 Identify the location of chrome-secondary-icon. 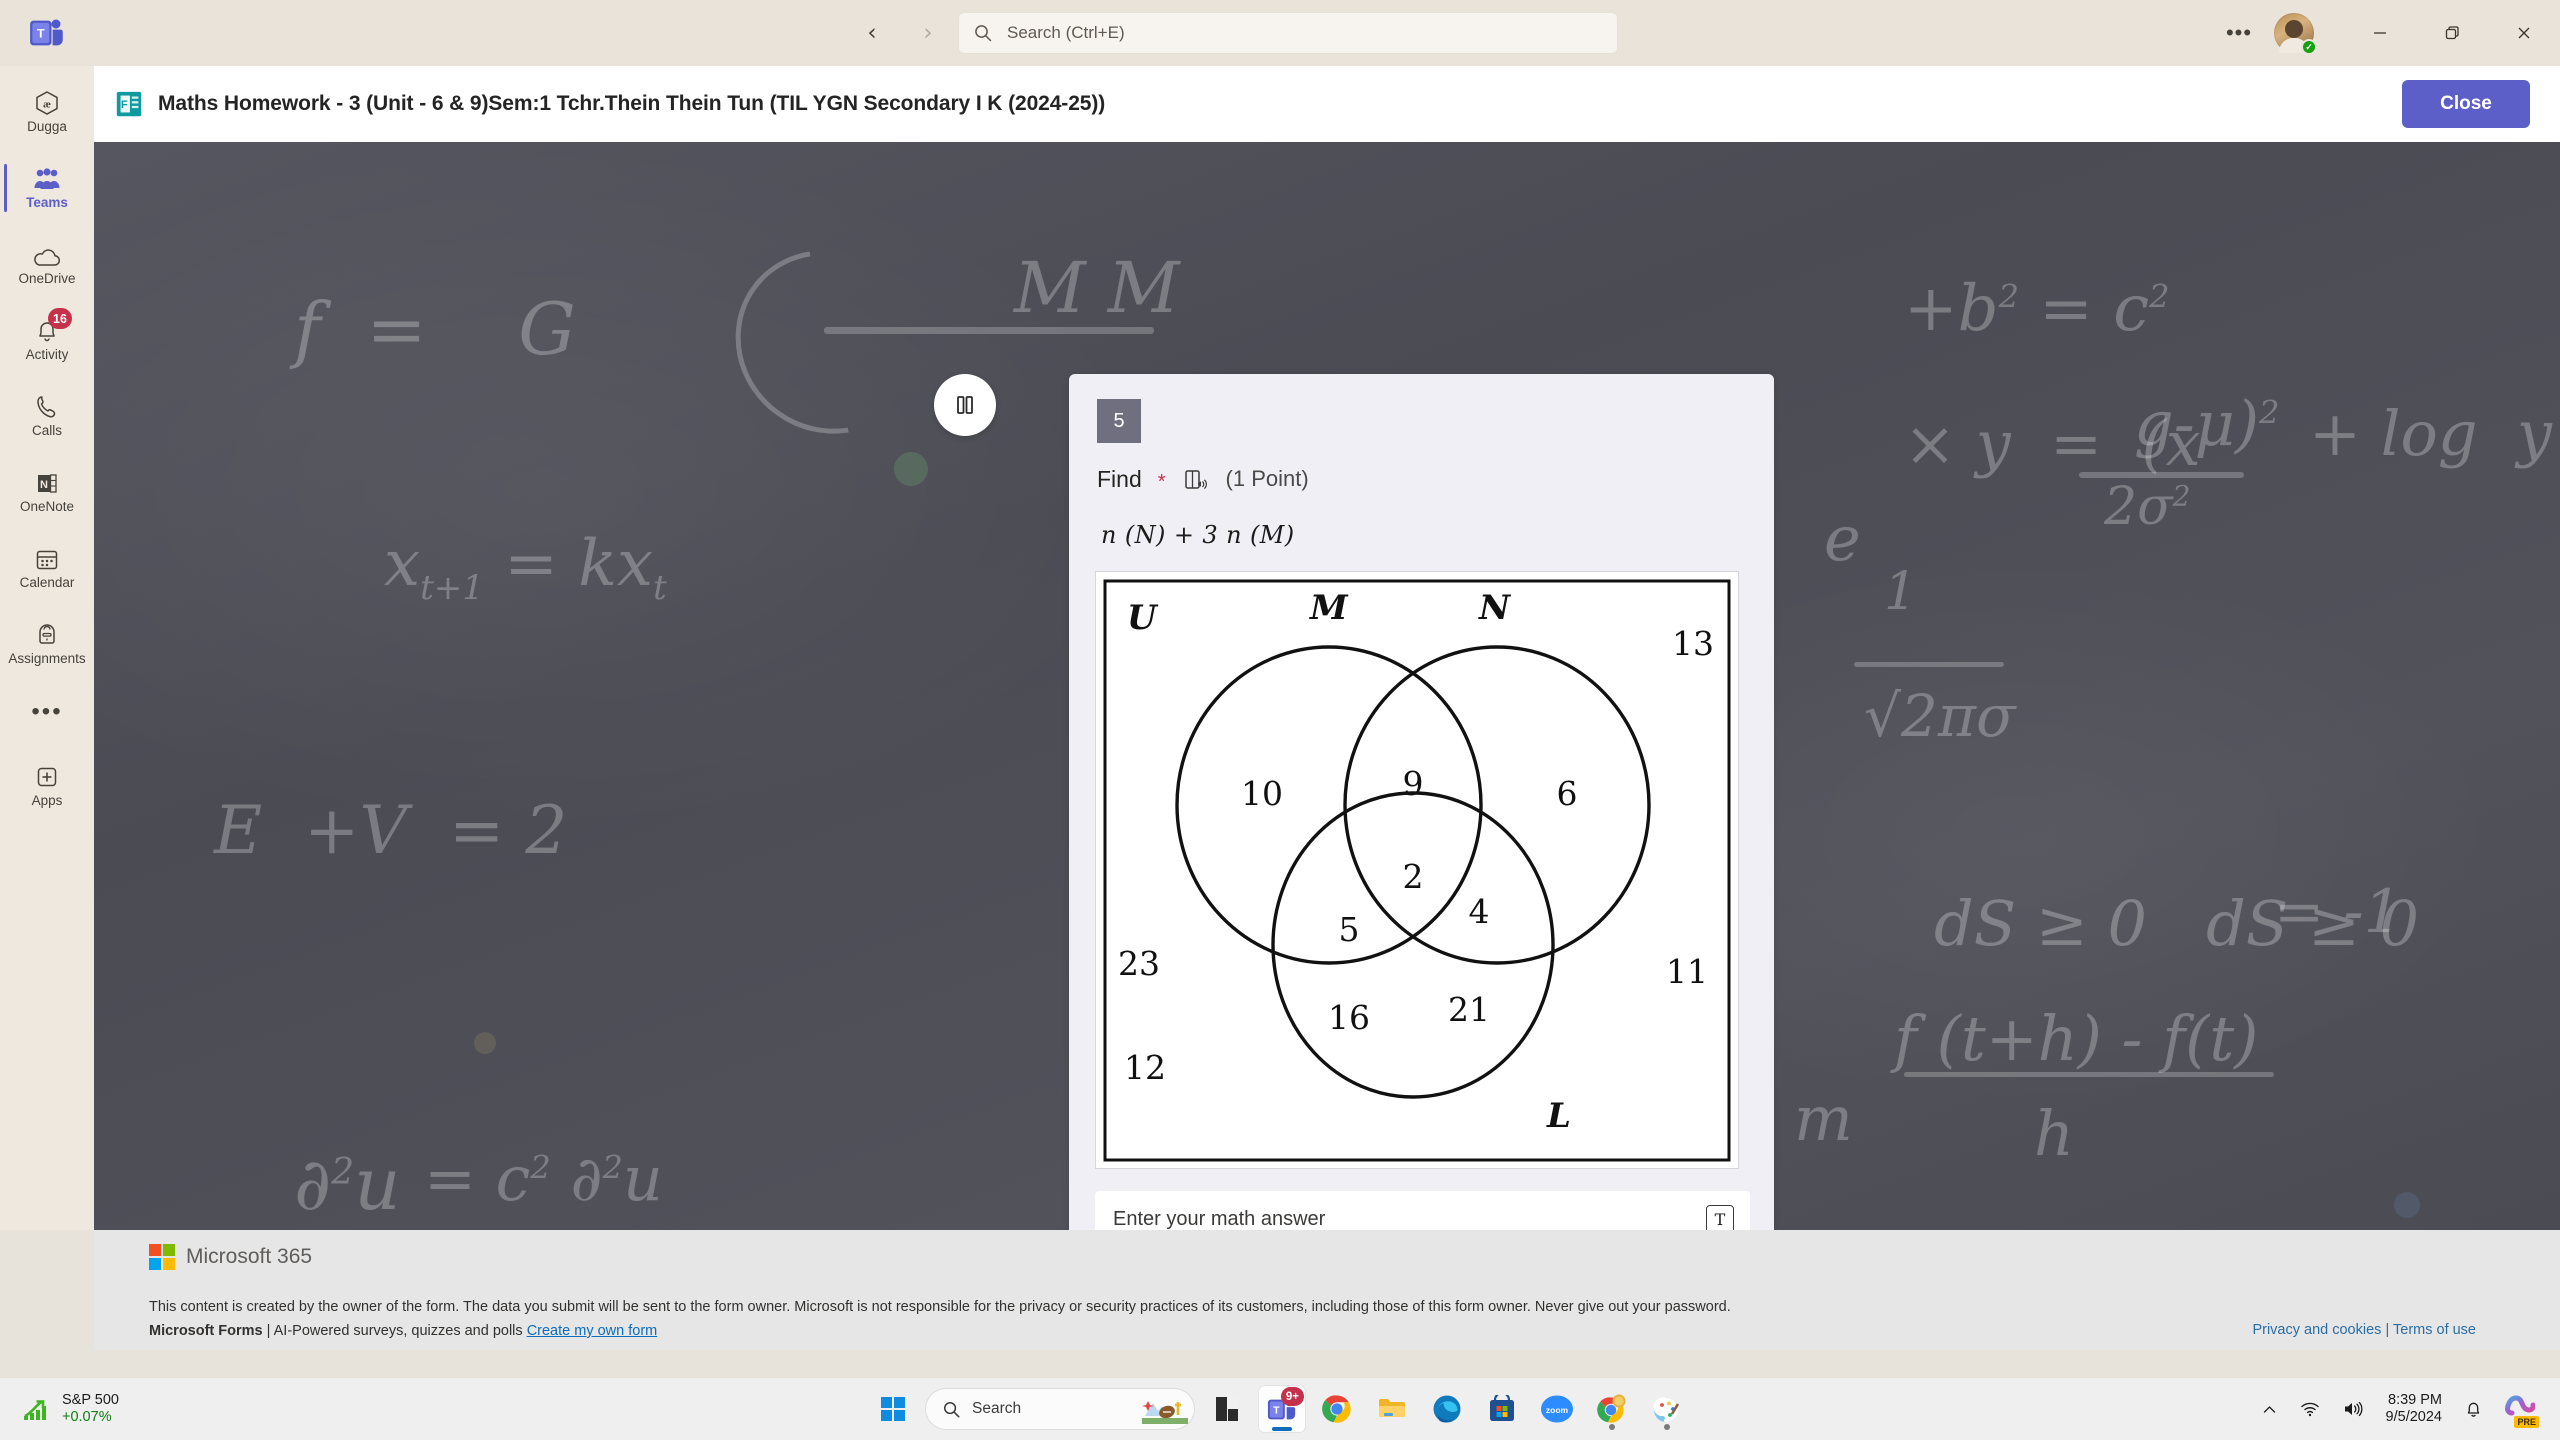
(1611, 1408).